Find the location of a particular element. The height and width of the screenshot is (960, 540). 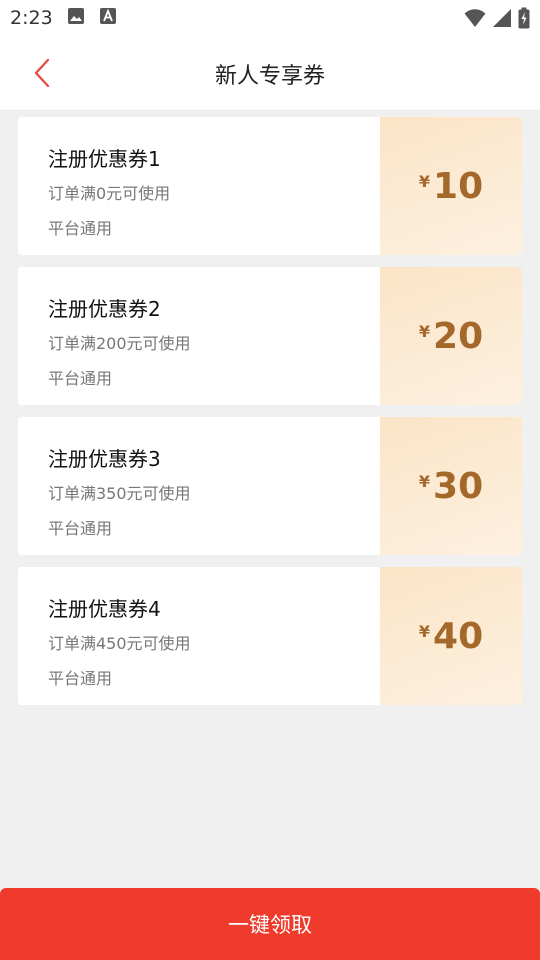

signal-icon is located at coordinates (502, 20).